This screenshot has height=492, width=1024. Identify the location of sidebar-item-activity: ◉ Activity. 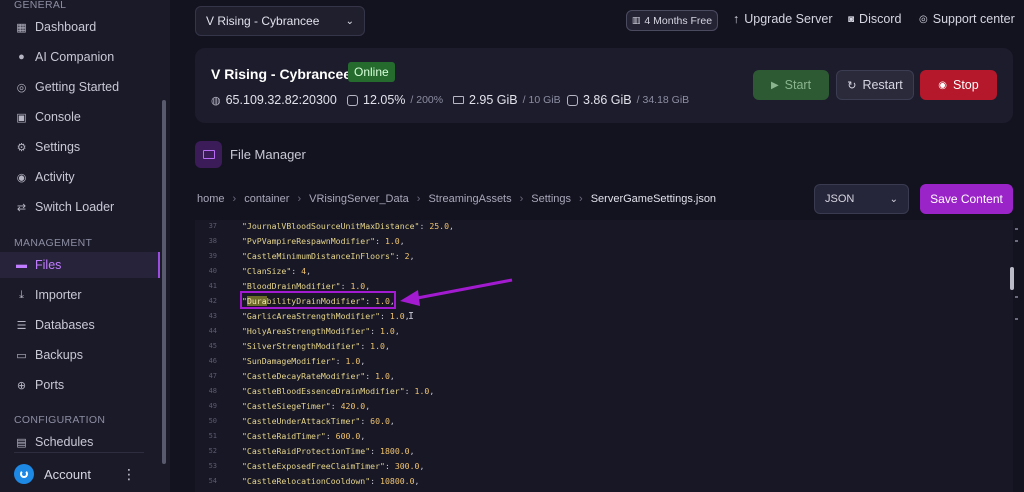
(80, 177).